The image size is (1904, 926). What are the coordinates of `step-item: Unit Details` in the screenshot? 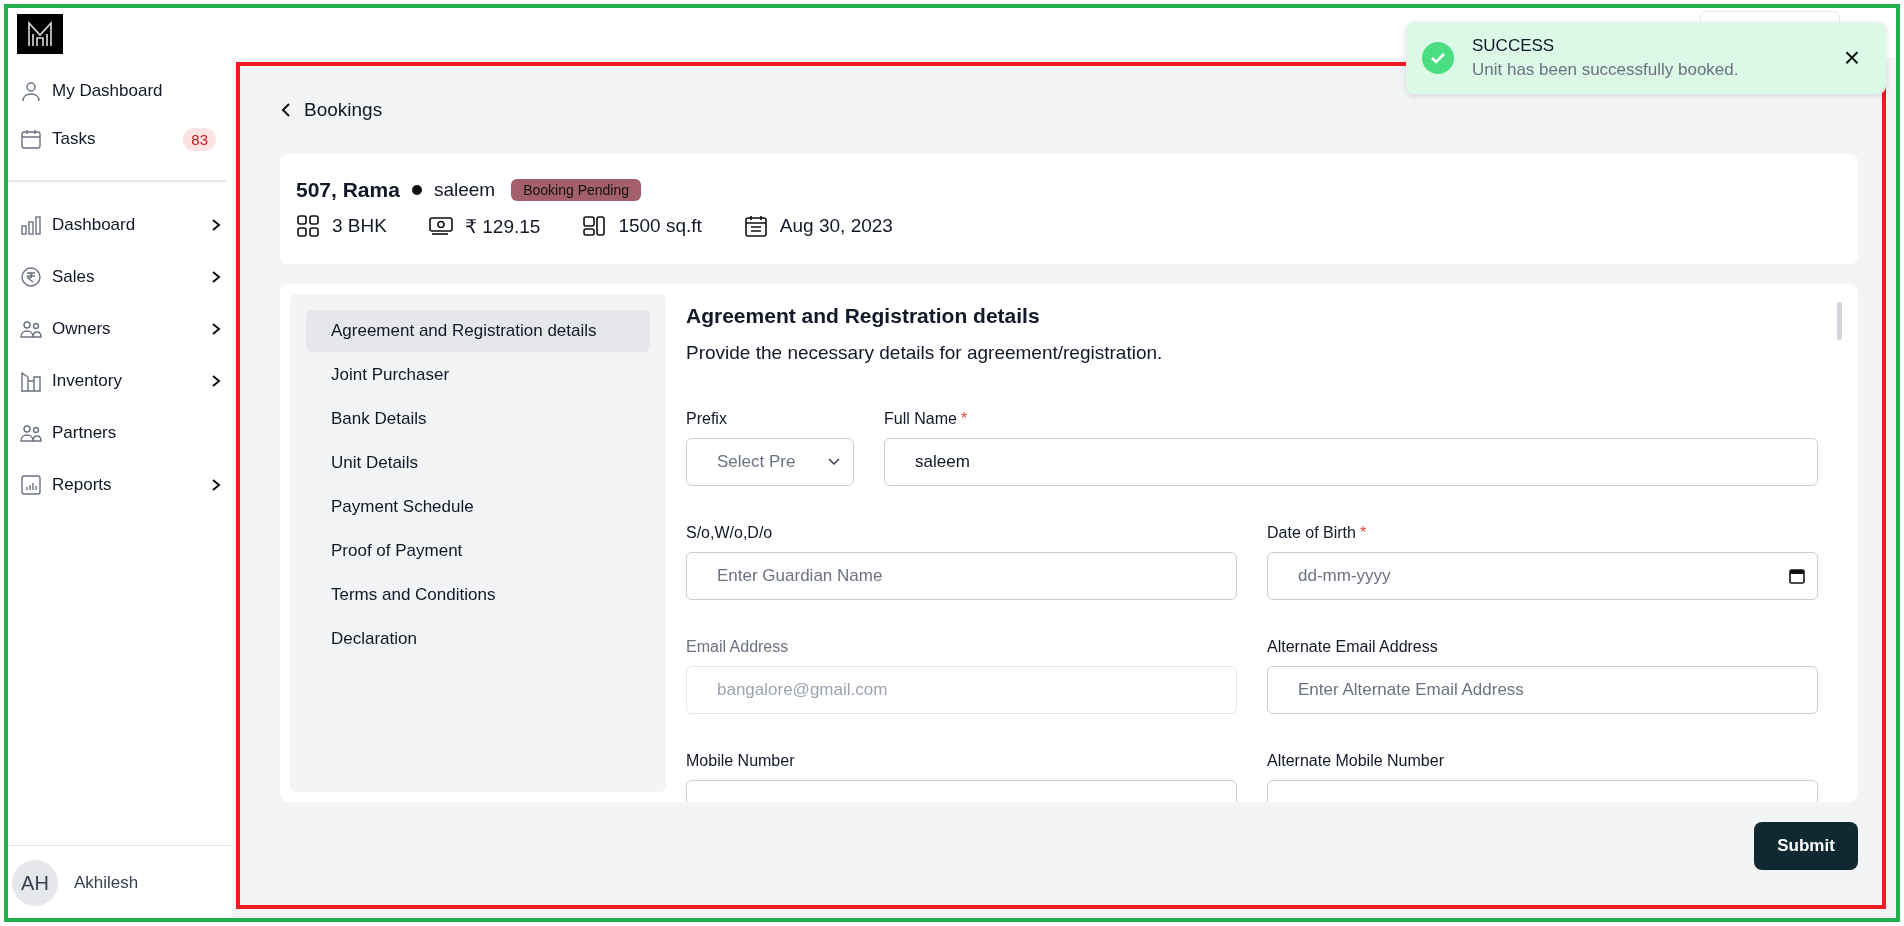 It's located at (478, 463).